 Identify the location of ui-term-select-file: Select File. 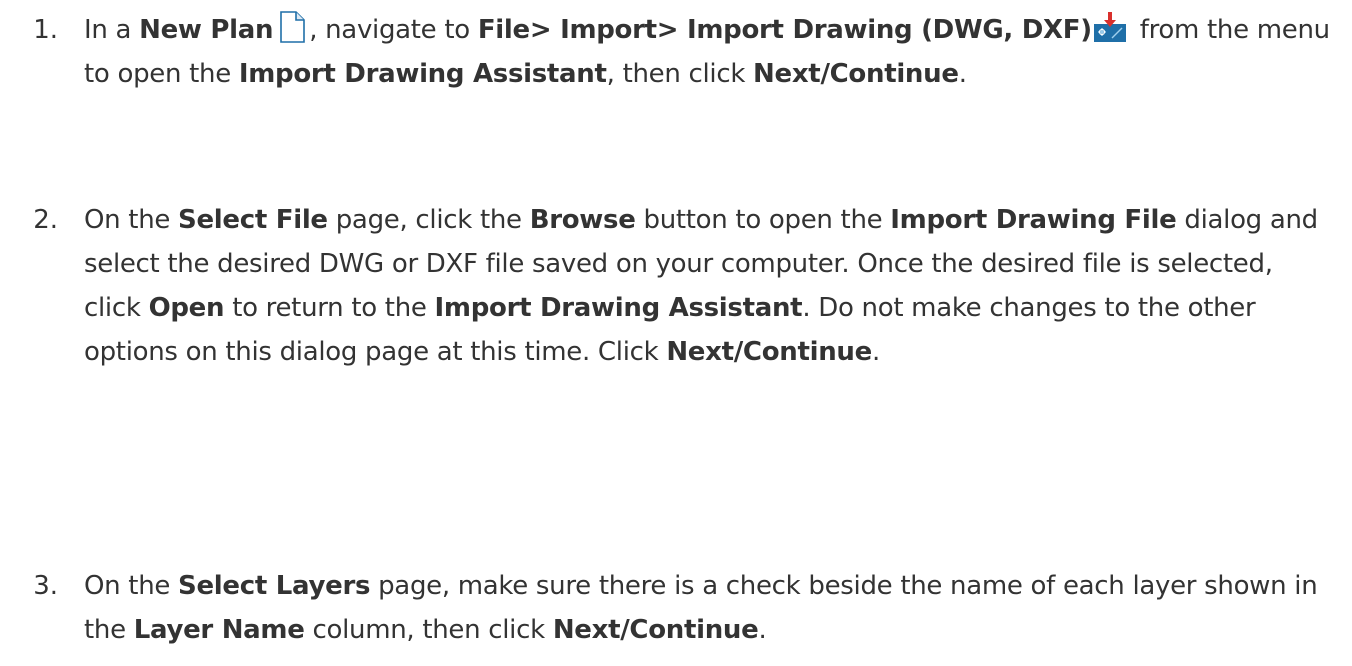
(253, 220).